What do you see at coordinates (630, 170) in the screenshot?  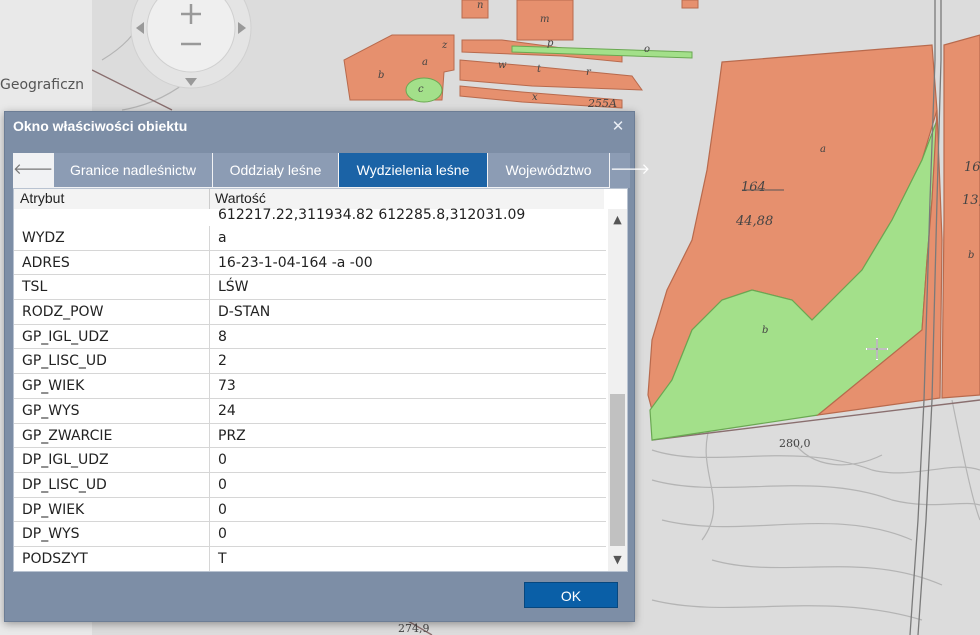 I see `arrow-right-icon: 🡒` at bounding box center [630, 170].